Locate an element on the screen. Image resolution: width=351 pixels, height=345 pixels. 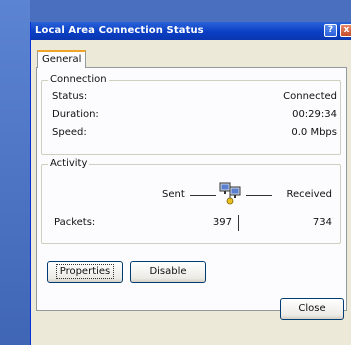
title-bar: Local Area Connection Status ? x is located at coordinates (191, 31).